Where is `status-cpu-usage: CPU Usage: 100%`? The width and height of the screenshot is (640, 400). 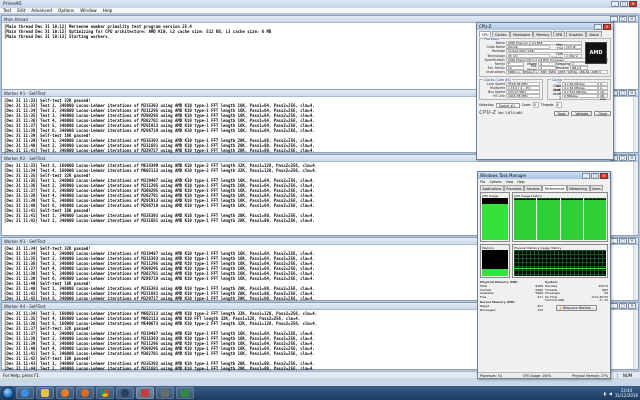
status-cpu-usage: CPU Usage: 100% is located at coordinates (537, 375).